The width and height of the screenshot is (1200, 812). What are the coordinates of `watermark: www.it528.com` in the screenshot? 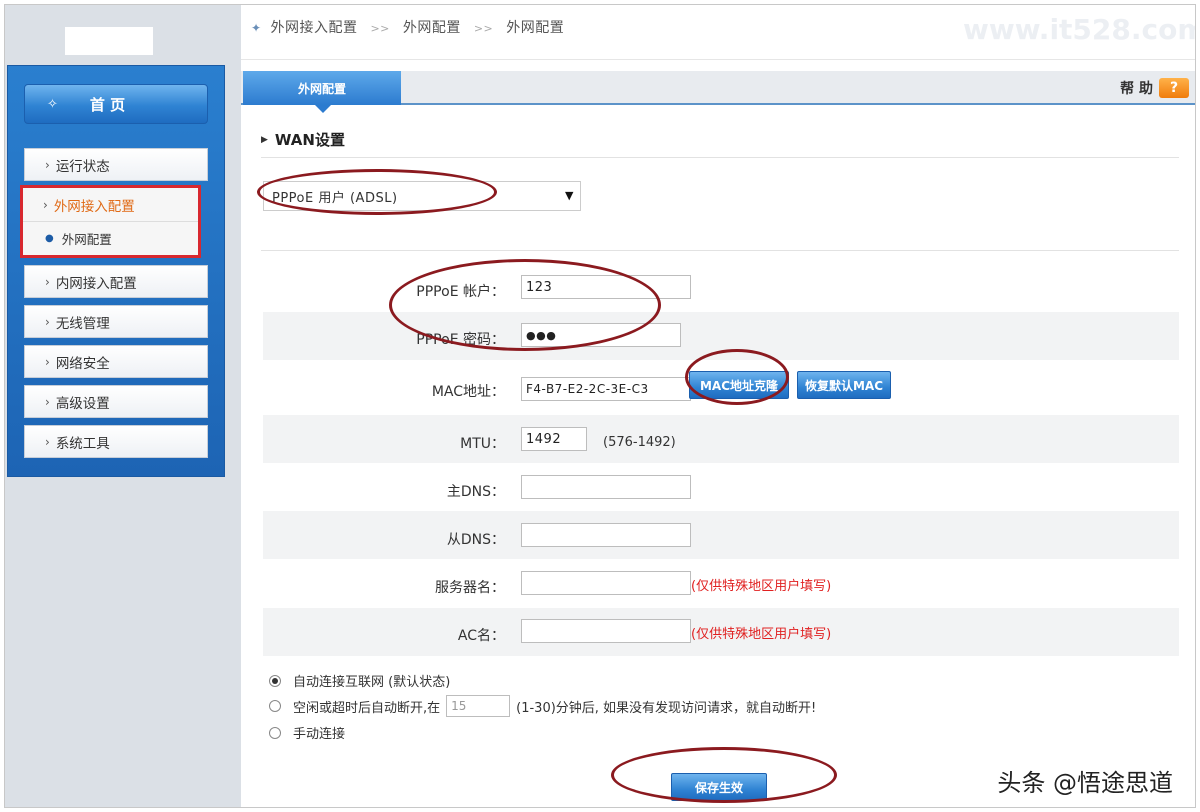 It's located at (1079, 29).